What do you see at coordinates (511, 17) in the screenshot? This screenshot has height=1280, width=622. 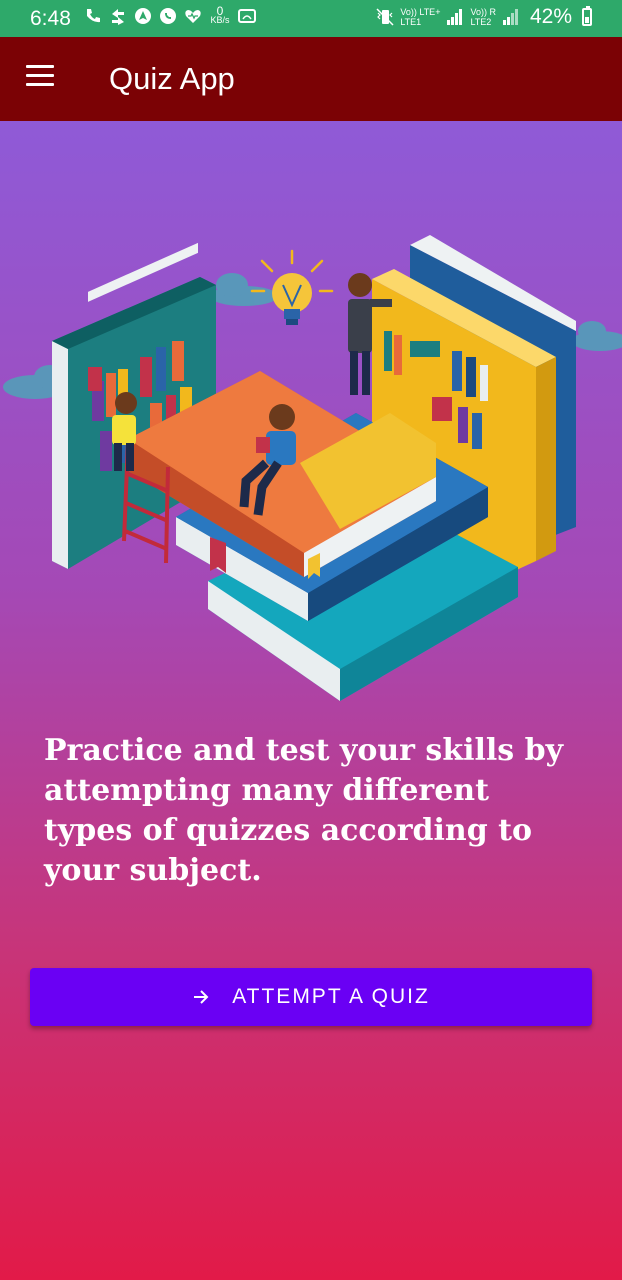 I see `sim2-signal-icon` at bounding box center [511, 17].